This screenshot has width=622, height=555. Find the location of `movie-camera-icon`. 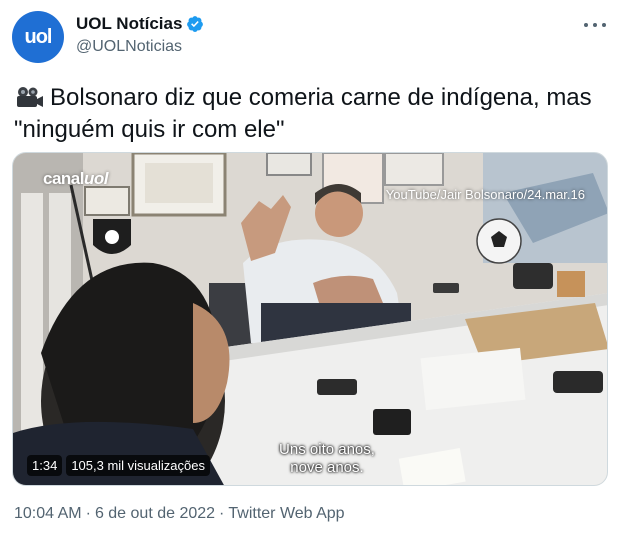

movie-camera-icon is located at coordinates (30, 97).